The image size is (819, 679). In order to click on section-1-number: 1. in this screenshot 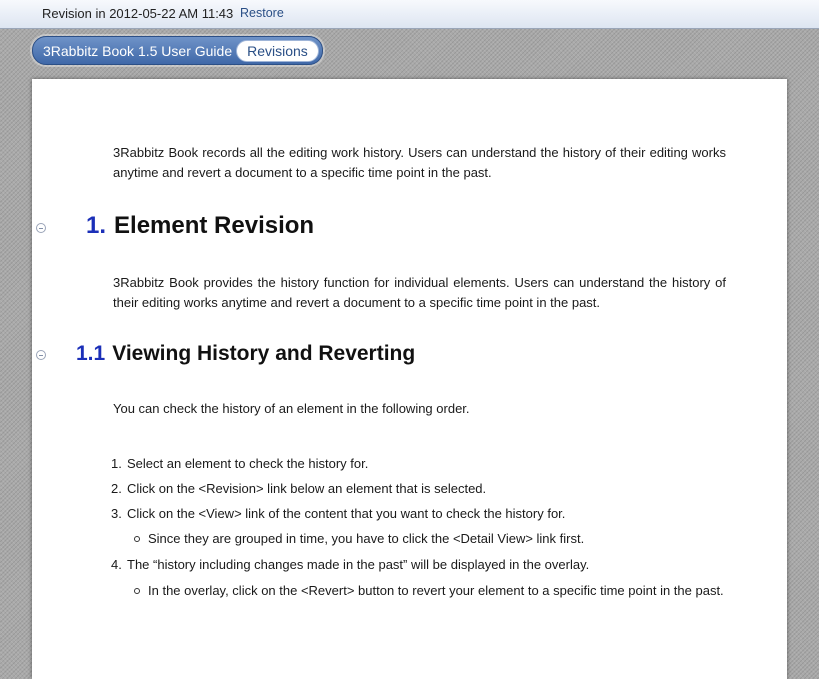, I will do `click(96, 225)`.